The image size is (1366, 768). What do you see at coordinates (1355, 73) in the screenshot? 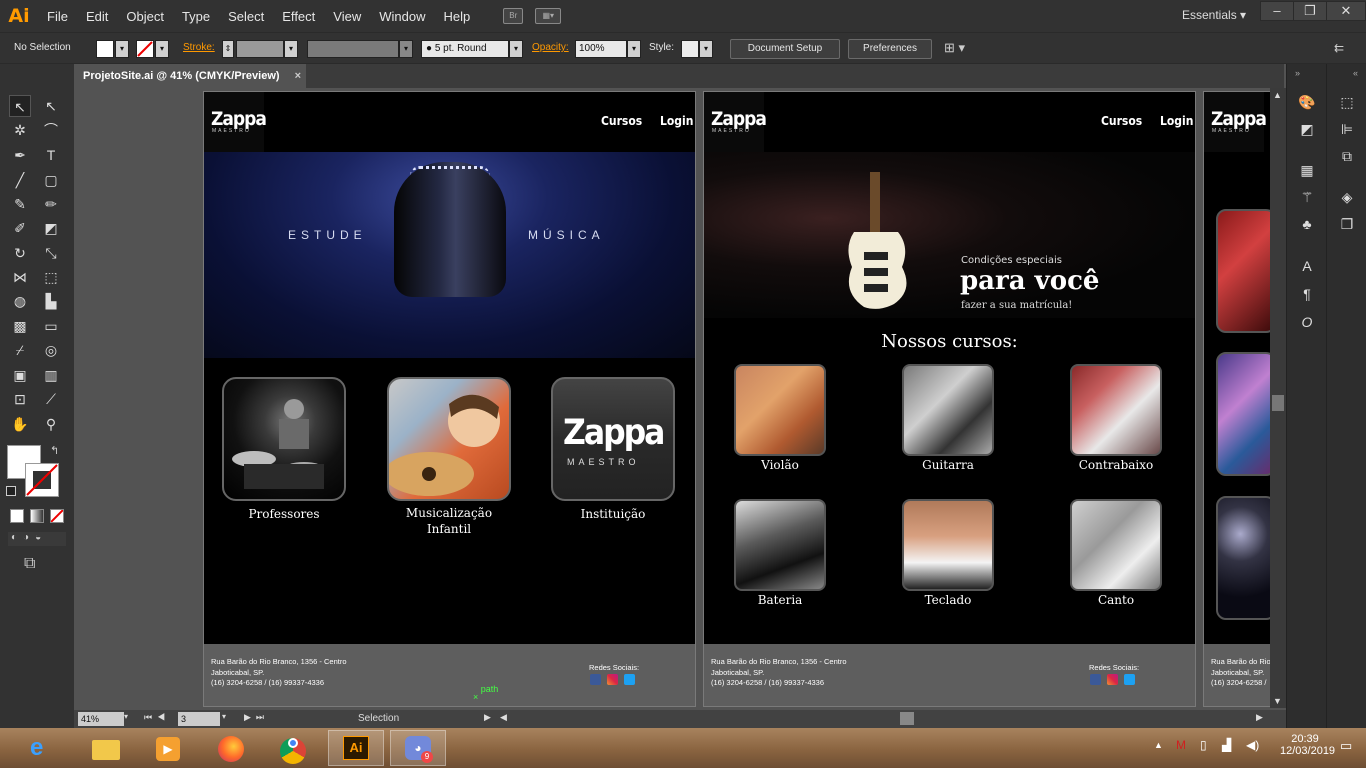
I see `panel-options-icon: «` at bounding box center [1355, 73].